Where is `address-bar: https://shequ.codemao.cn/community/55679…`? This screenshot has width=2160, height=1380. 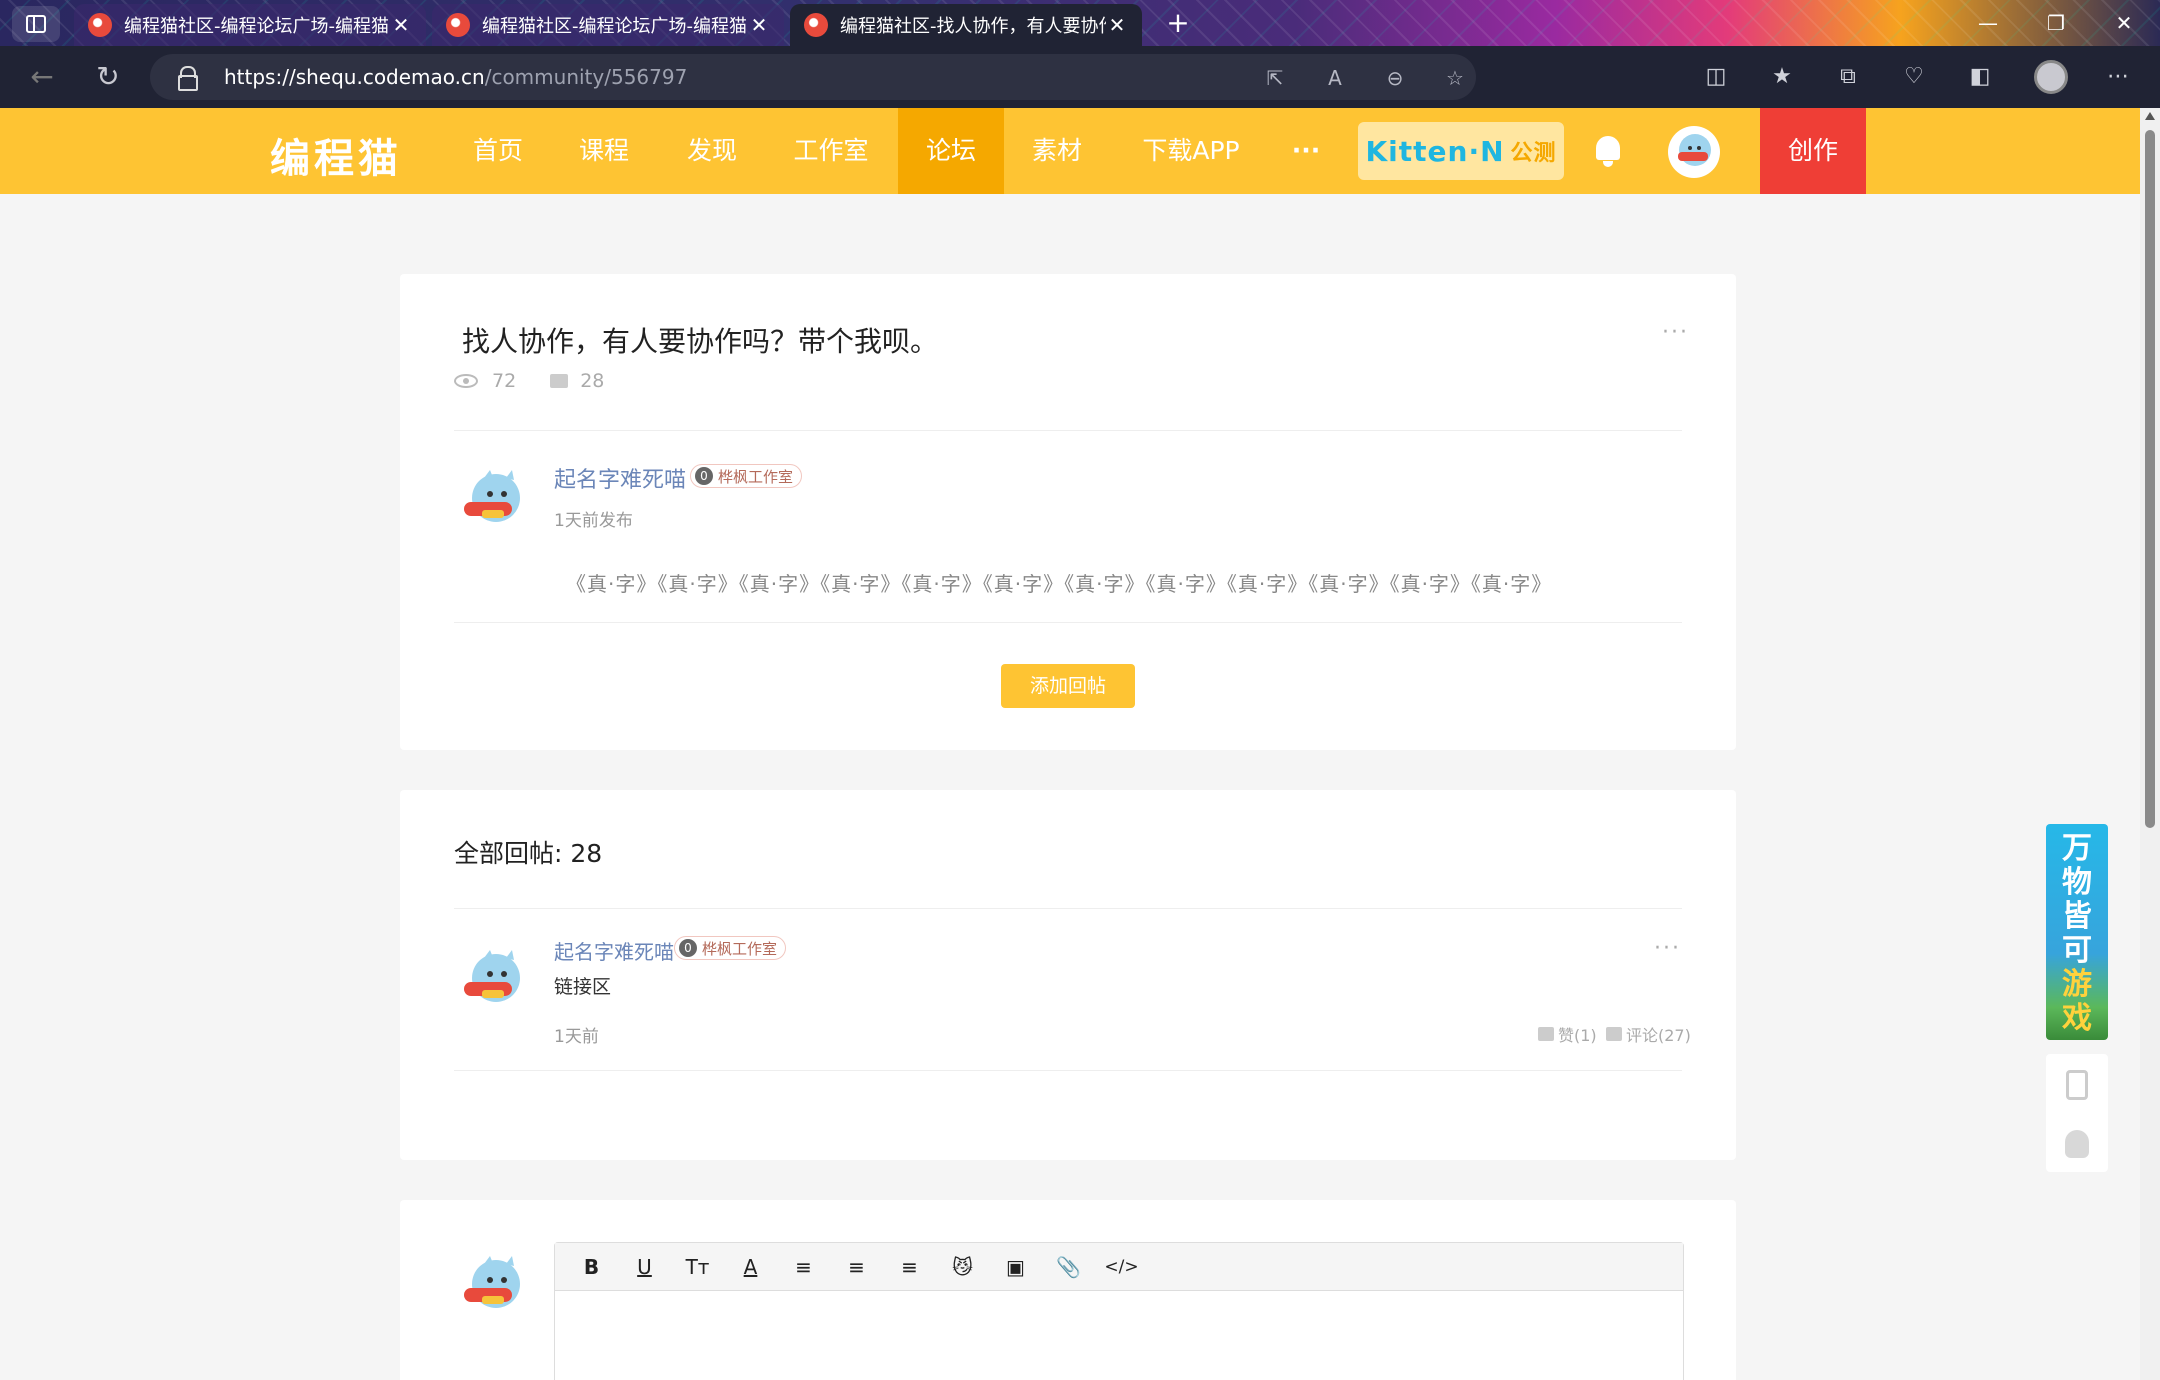
address-bar: https://shequ.codemao.cn/community/55679… is located at coordinates (813, 77).